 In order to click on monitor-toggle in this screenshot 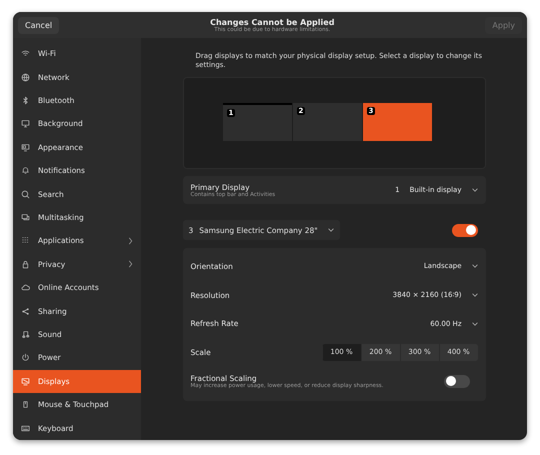, I will do `click(465, 230)`.